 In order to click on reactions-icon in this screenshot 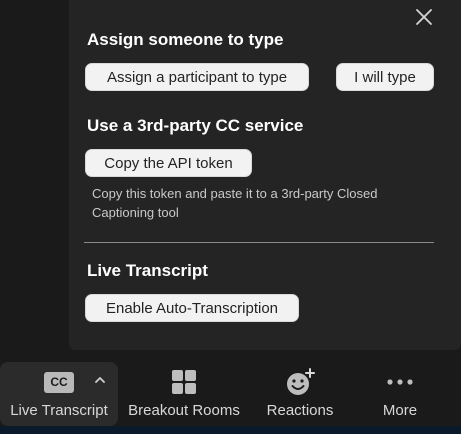, I will do `click(300, 382)`.